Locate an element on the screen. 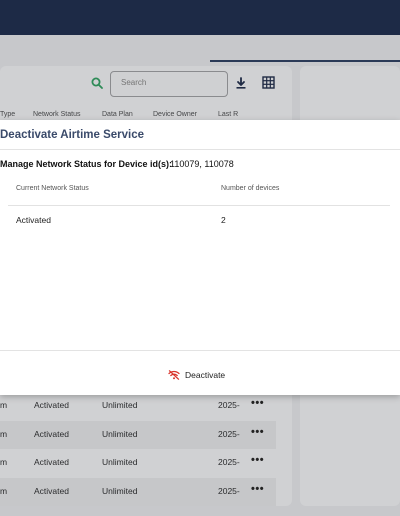 Image resolution: width=400 pixels, height=516 pixels. column-header-last: Last R is located at coordinates (228, 114).